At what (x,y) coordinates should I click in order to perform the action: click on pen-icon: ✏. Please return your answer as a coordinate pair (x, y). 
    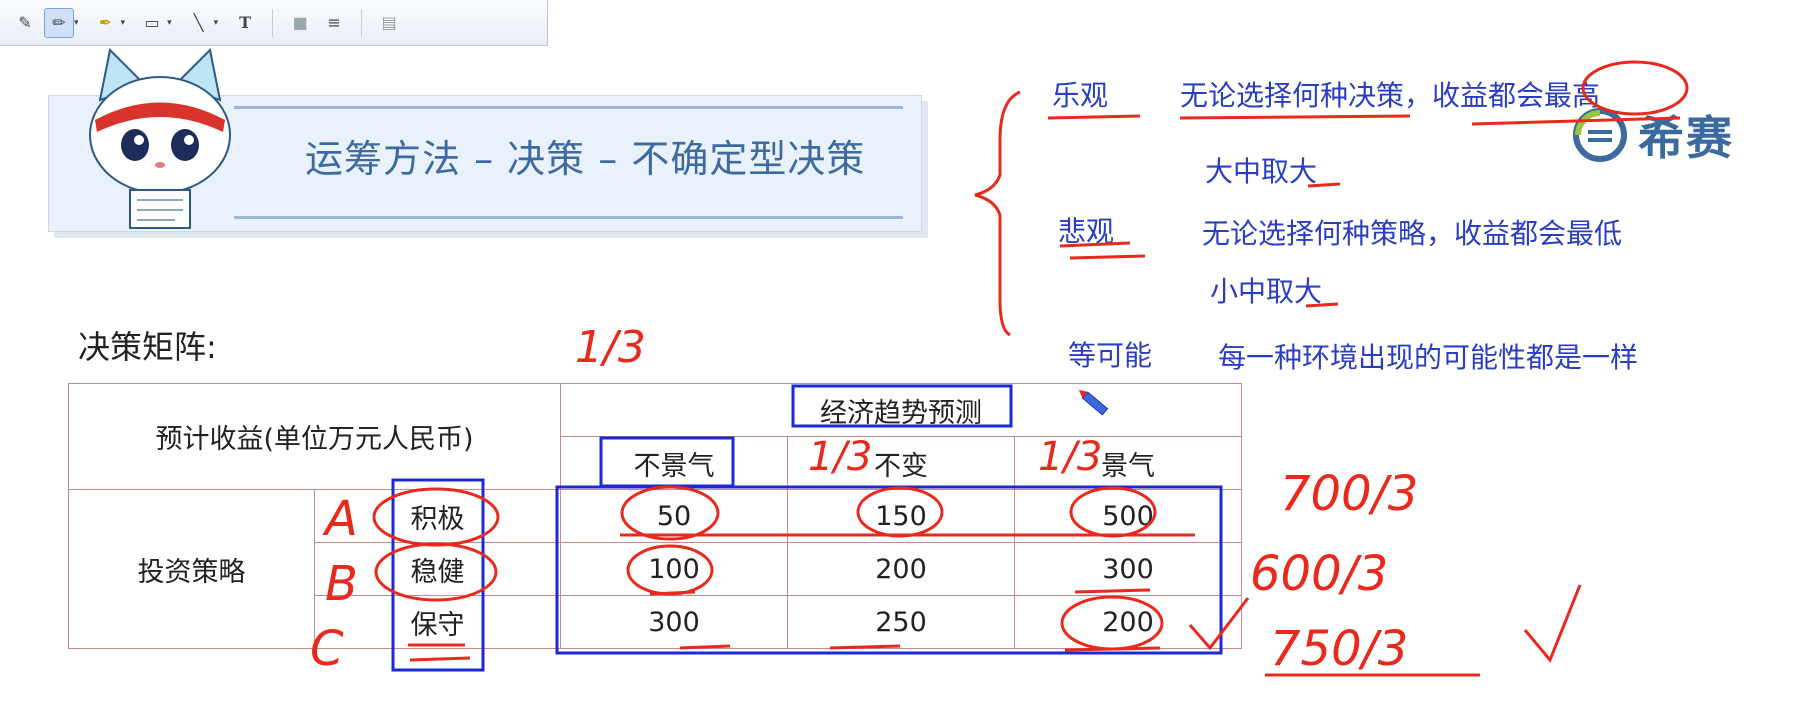
    Looking at the image, I should click on (59, 22).